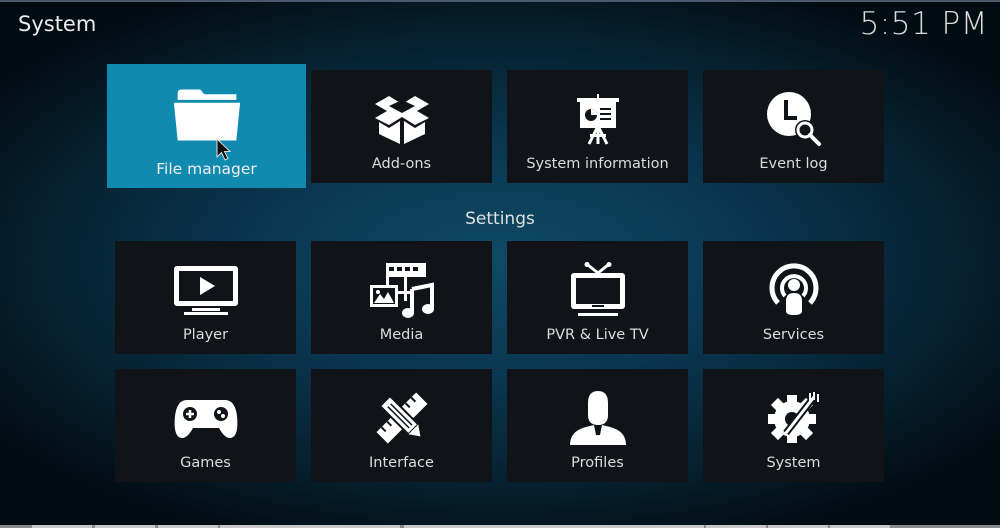 This screenshot has width=1000, height=528. I want to click on tile-profiles: Profiles, so click(597, 425).